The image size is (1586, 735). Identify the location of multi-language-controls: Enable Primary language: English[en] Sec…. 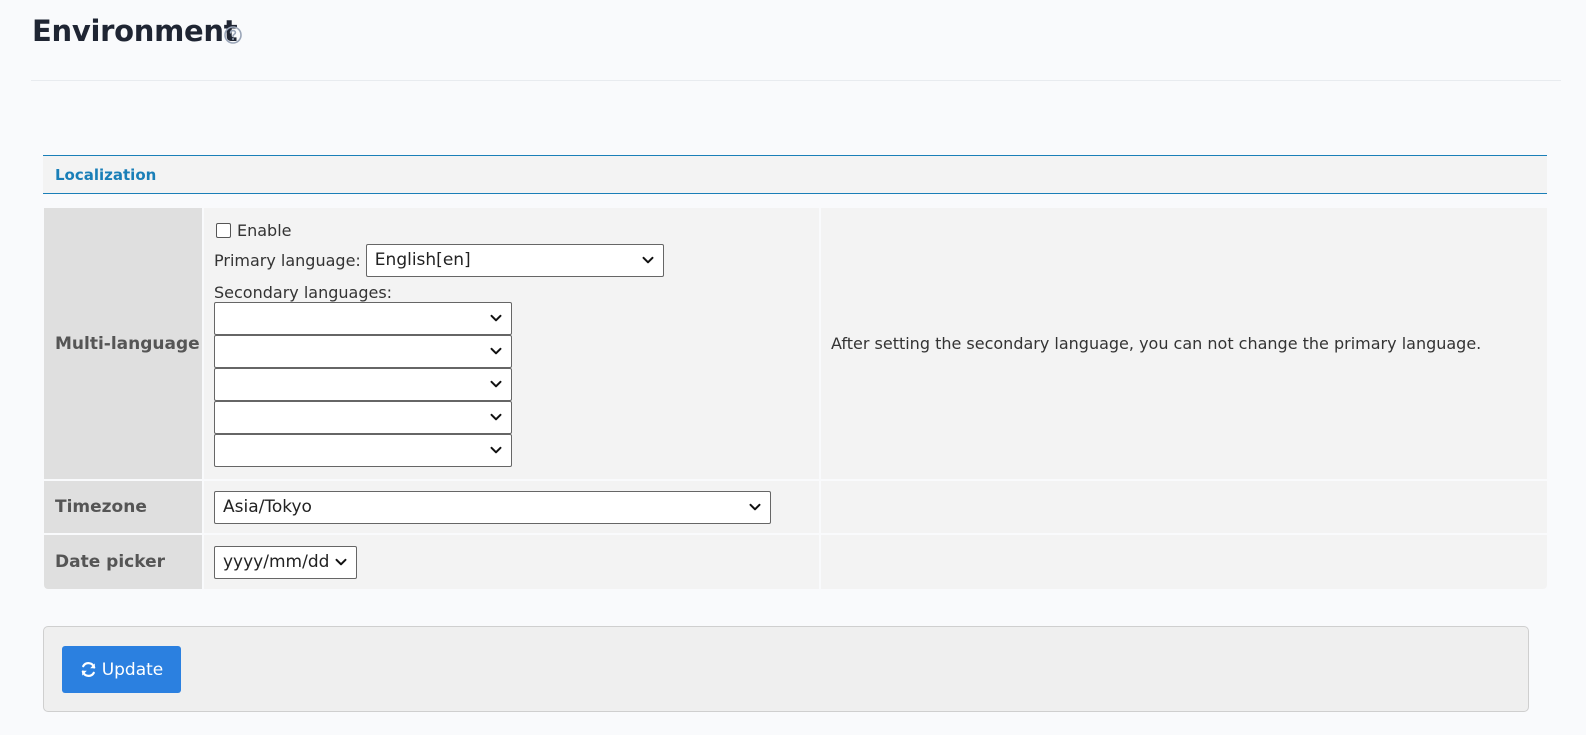
(512, 344).